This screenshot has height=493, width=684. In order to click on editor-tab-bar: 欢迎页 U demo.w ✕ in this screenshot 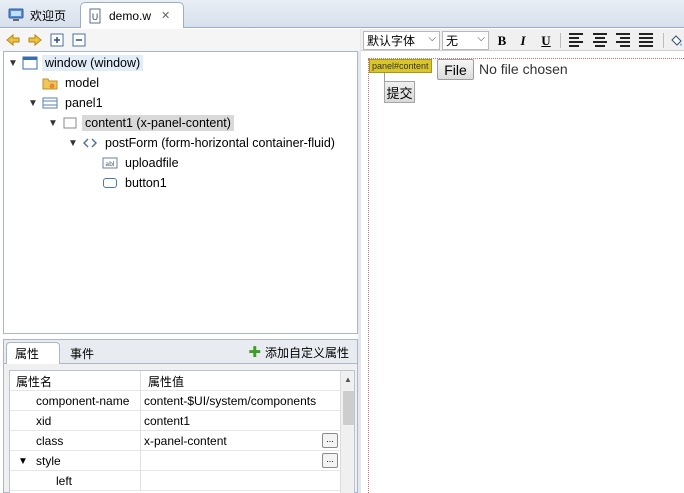, I will do `click(342, 14)`.